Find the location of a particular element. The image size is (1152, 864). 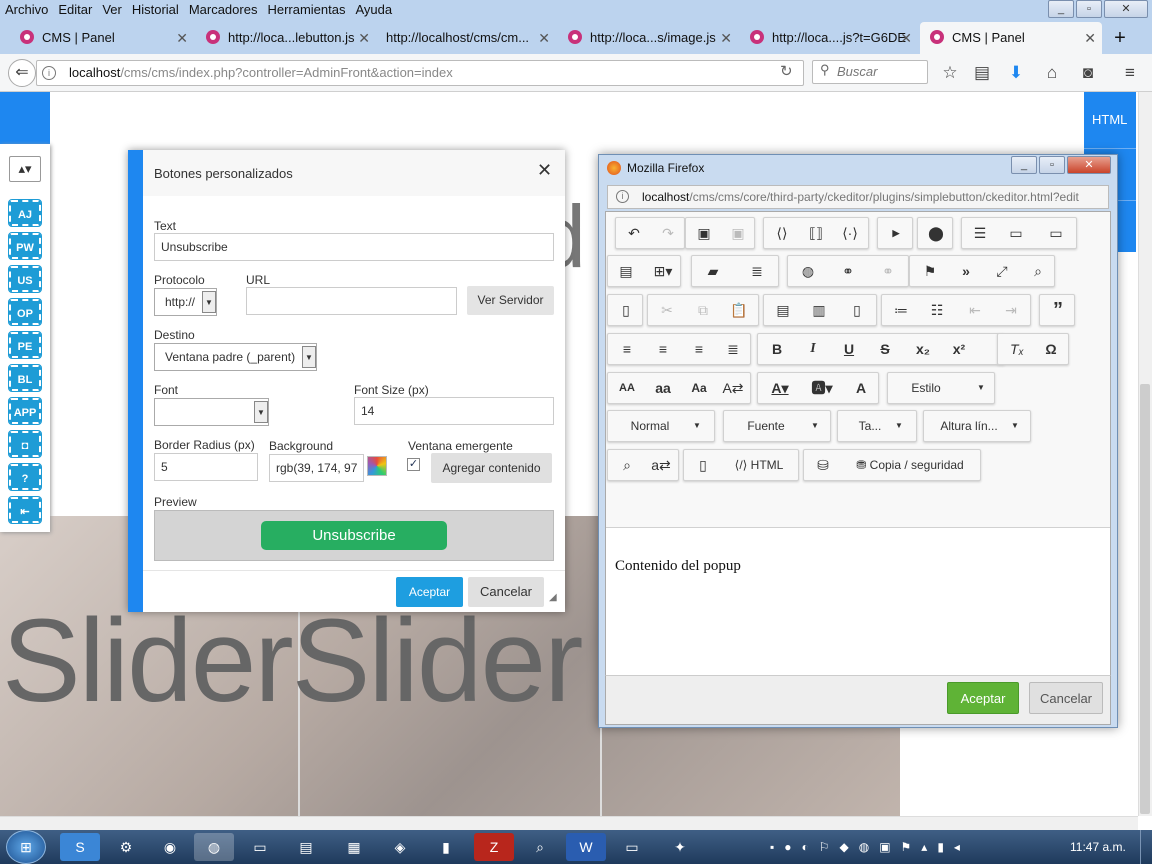

popup-maximize-button: ▫ is located at coordinates (1052, 165).